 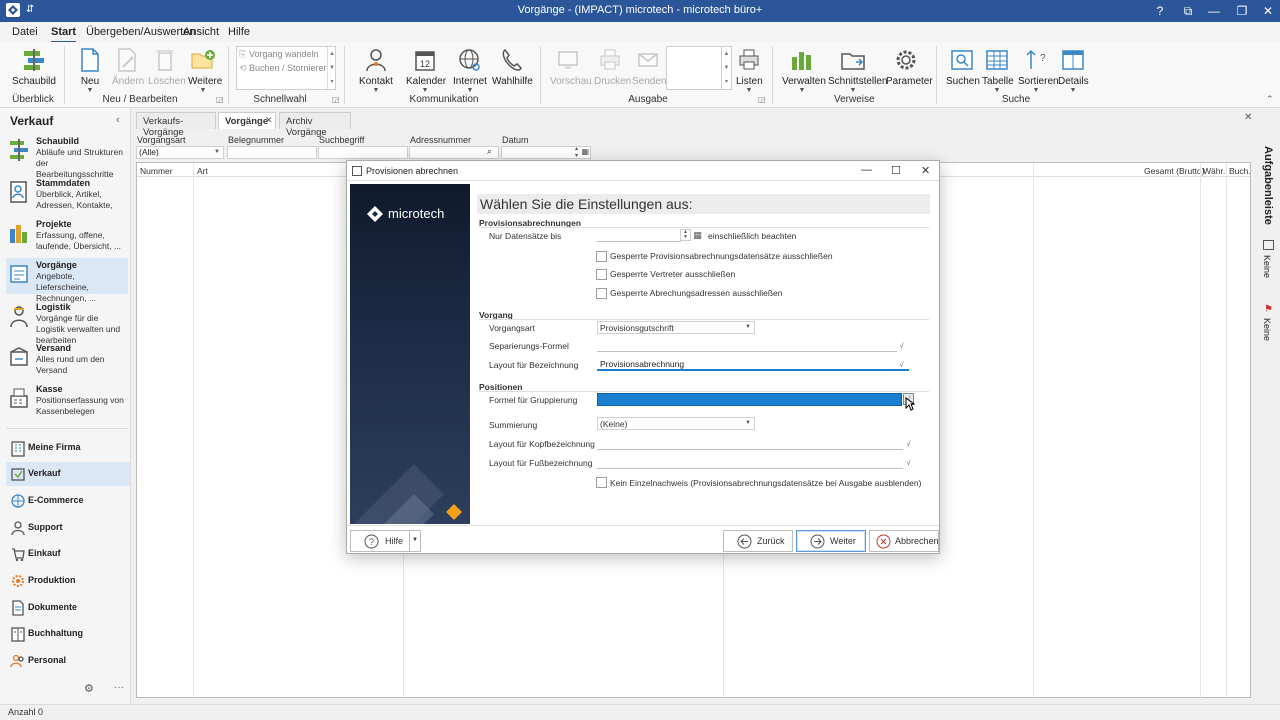 What do you see at coordinates (639, 235) in the screenshot?
I see `nur-datensaetze-input` at bounding box center [639, 235].